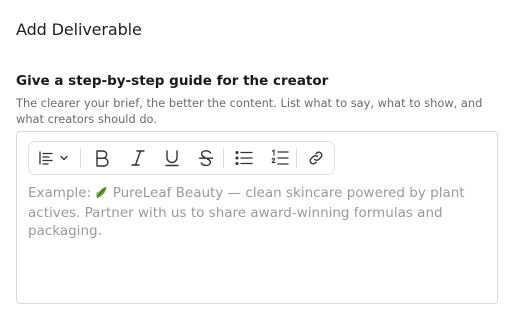 Image resolution: width=516 pixels, height=327 pixels. I want to click on placeholder-prefix: Example:, so click(62, 193).